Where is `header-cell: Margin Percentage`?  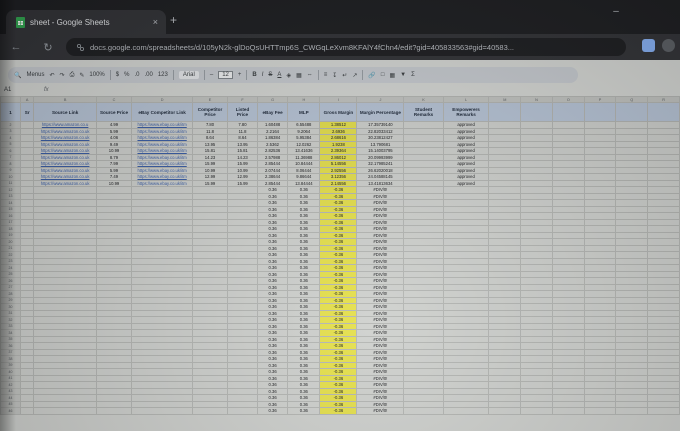
header-cell: Margin Percentage is located at coordinates (380, 112).